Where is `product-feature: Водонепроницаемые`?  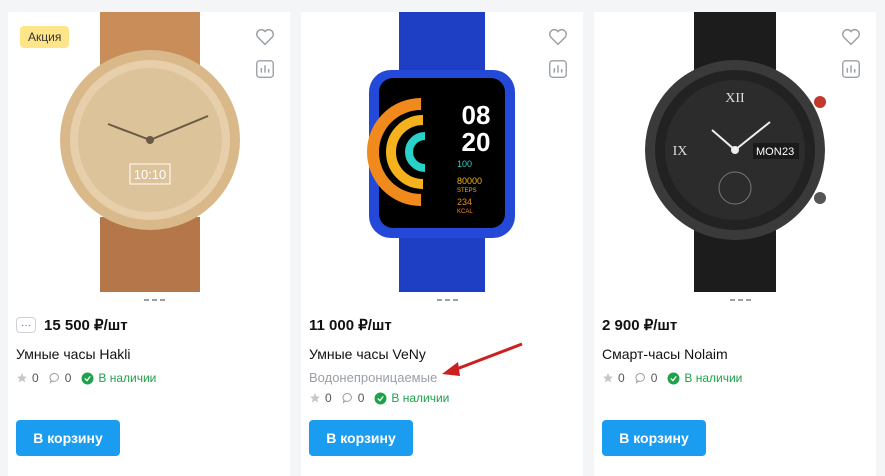 product-feature: Водонепроницаемые is located at coordinates (373, 377).